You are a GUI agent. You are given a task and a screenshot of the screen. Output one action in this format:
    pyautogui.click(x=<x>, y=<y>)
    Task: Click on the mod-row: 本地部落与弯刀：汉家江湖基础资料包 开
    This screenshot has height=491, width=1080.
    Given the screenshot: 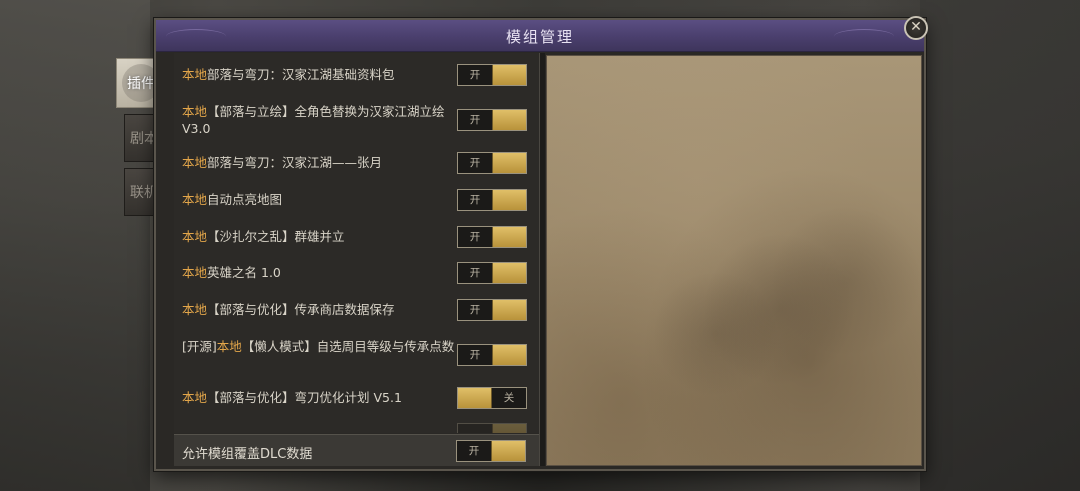 What is the action you would take?
    pyautogui.click(x=356, y=75)
    